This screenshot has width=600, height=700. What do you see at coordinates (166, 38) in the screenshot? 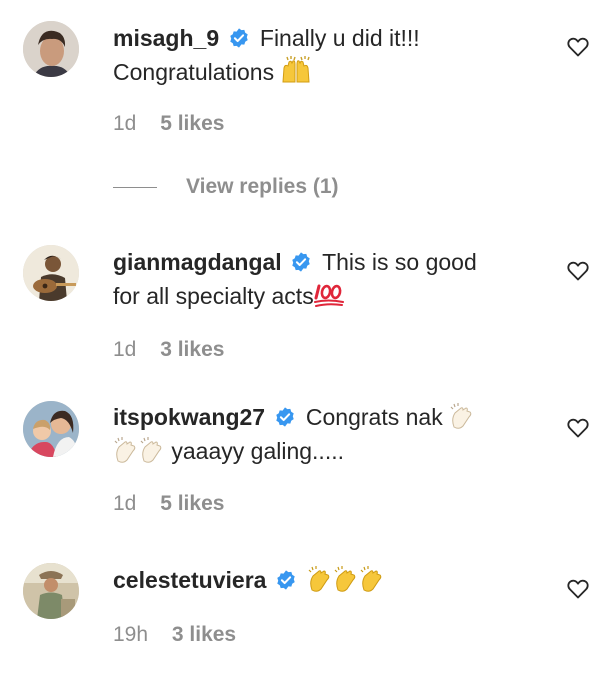
I see `username: misagh_9` at bounding box center [166, 38].